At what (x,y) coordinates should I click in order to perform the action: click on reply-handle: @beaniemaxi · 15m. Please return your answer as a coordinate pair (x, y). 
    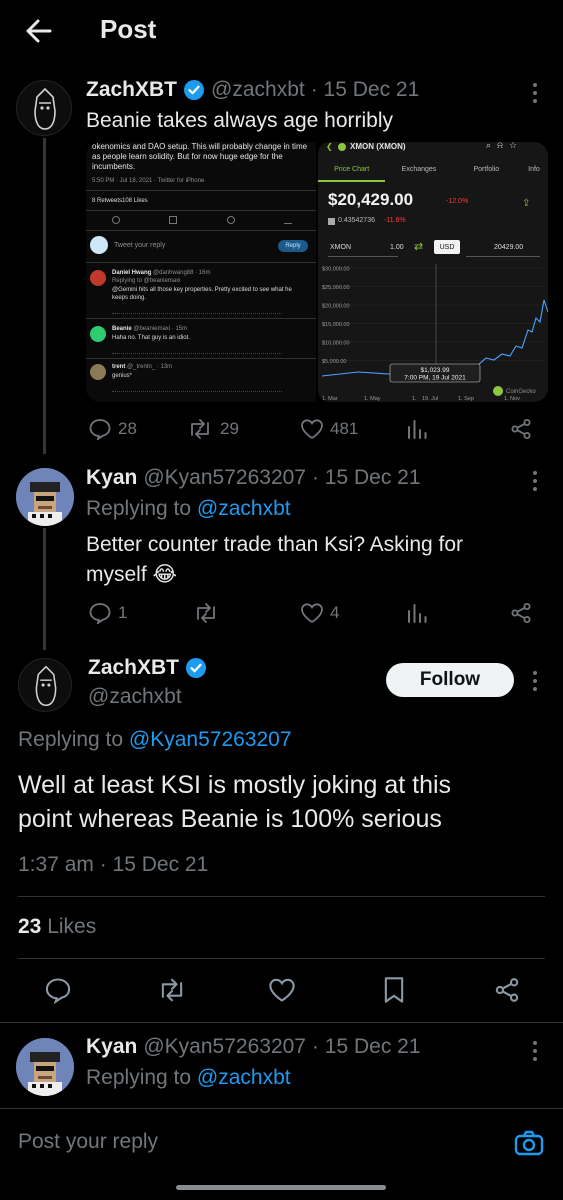
    Looking at the image, I should click on (160, 329).